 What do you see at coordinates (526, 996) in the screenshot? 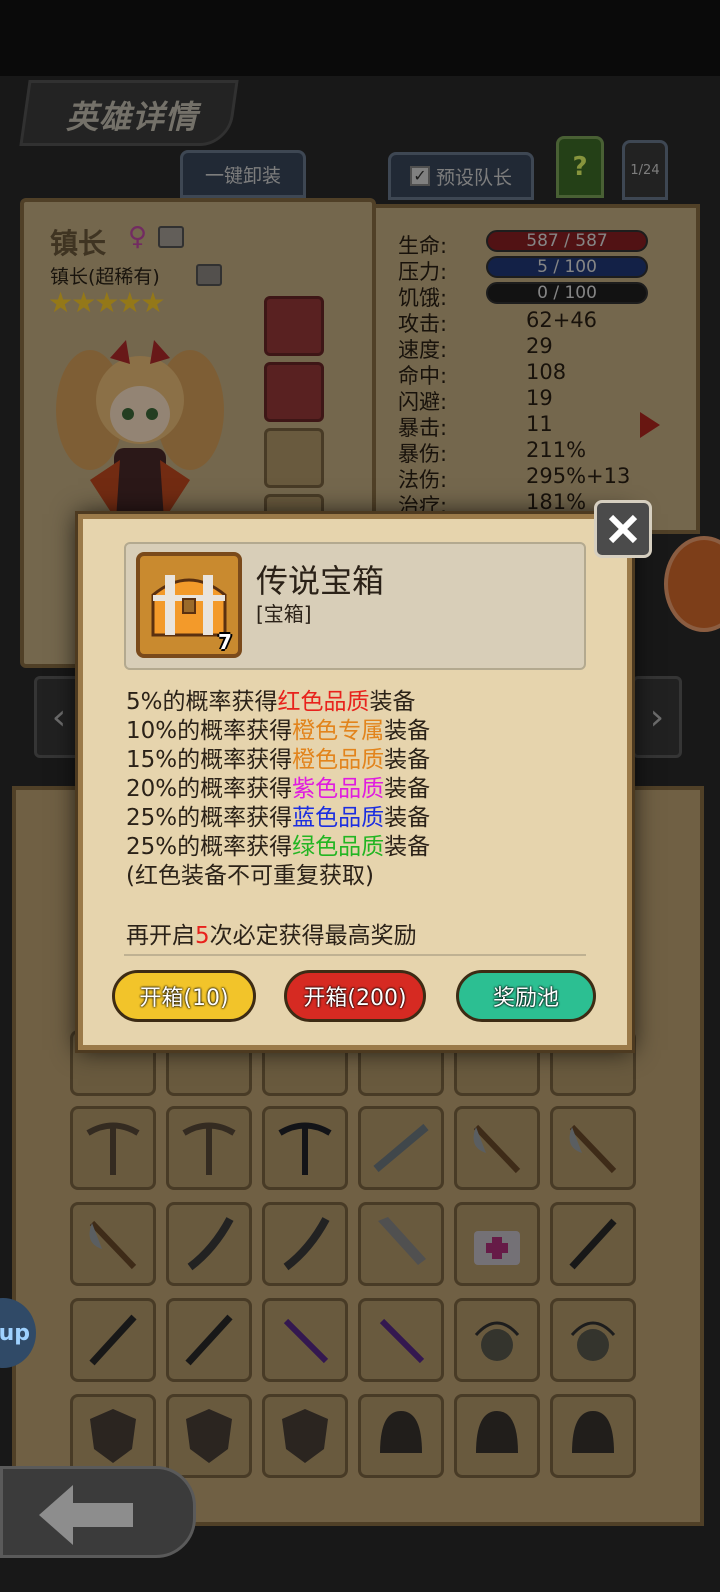
I see `reward-pool-button: 奖励池` at bounding box center [526, 996].